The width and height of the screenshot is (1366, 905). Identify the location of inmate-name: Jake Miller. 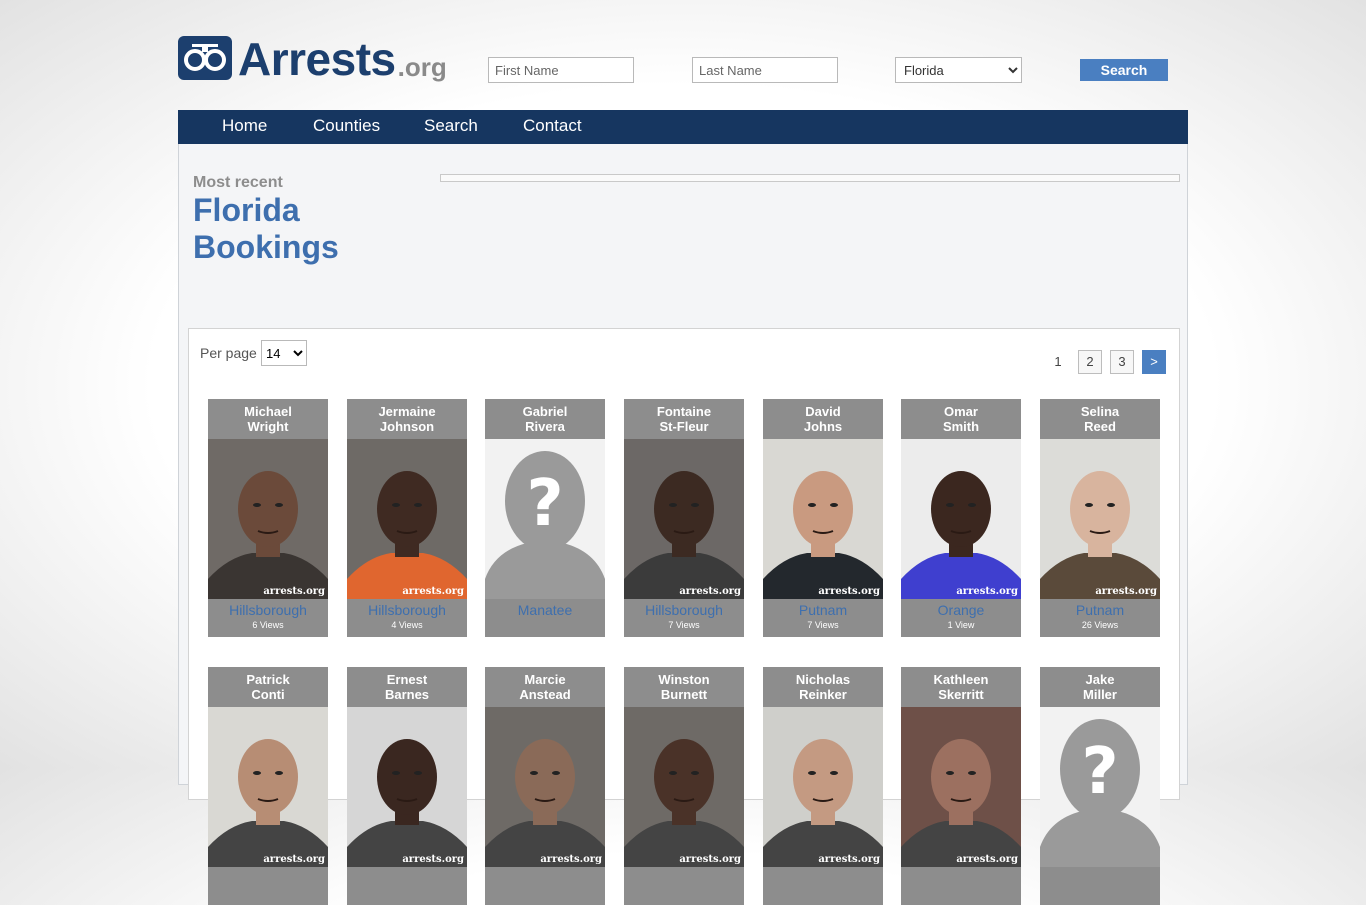
(1100, 687).